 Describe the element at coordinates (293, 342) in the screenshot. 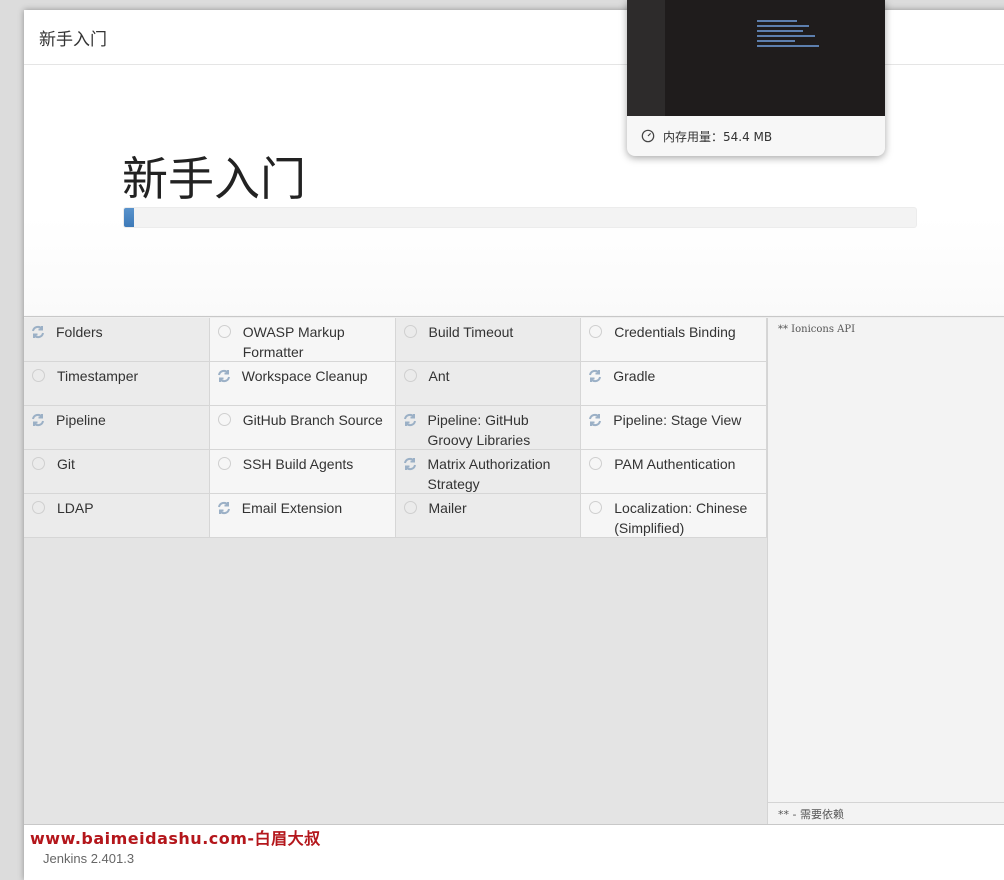

I see `plugin-label: OWASP Markup Formatter` at that location.